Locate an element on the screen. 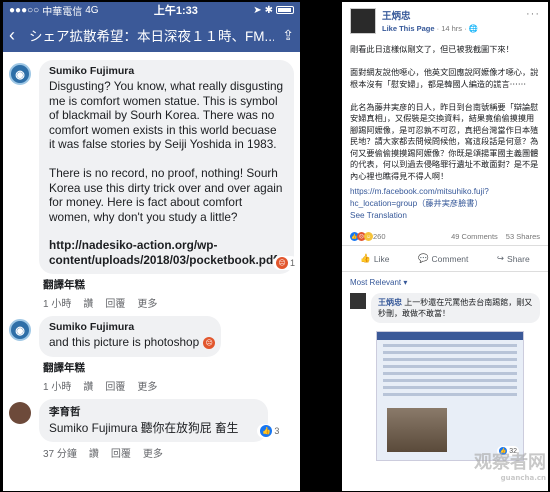  like-page-link: Like This Page is located at coordinates (408, 28).